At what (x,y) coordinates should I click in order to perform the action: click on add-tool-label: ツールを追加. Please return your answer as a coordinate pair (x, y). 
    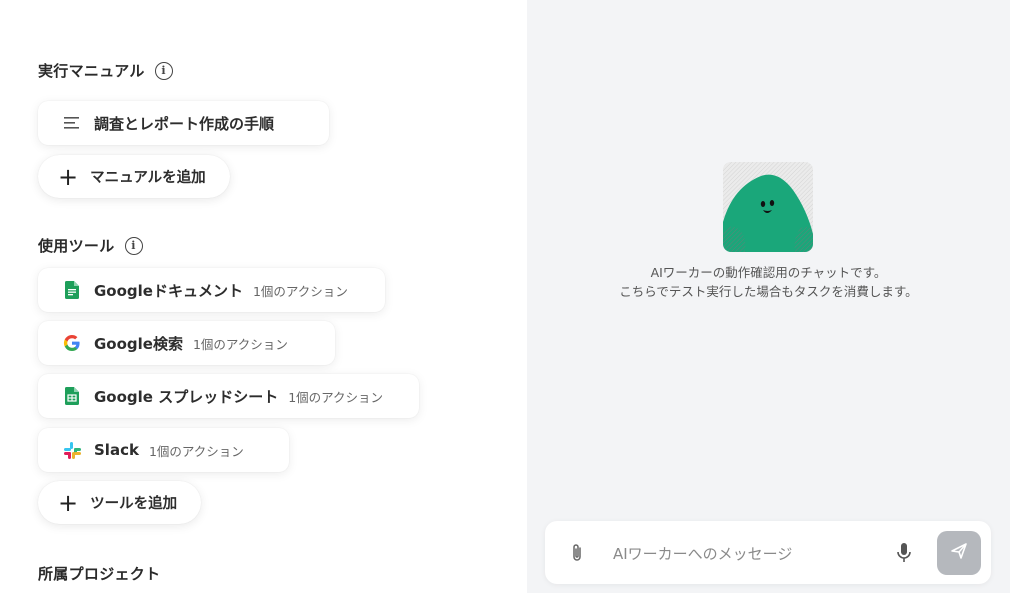
    Looking at the image, I should click on (134, 504).